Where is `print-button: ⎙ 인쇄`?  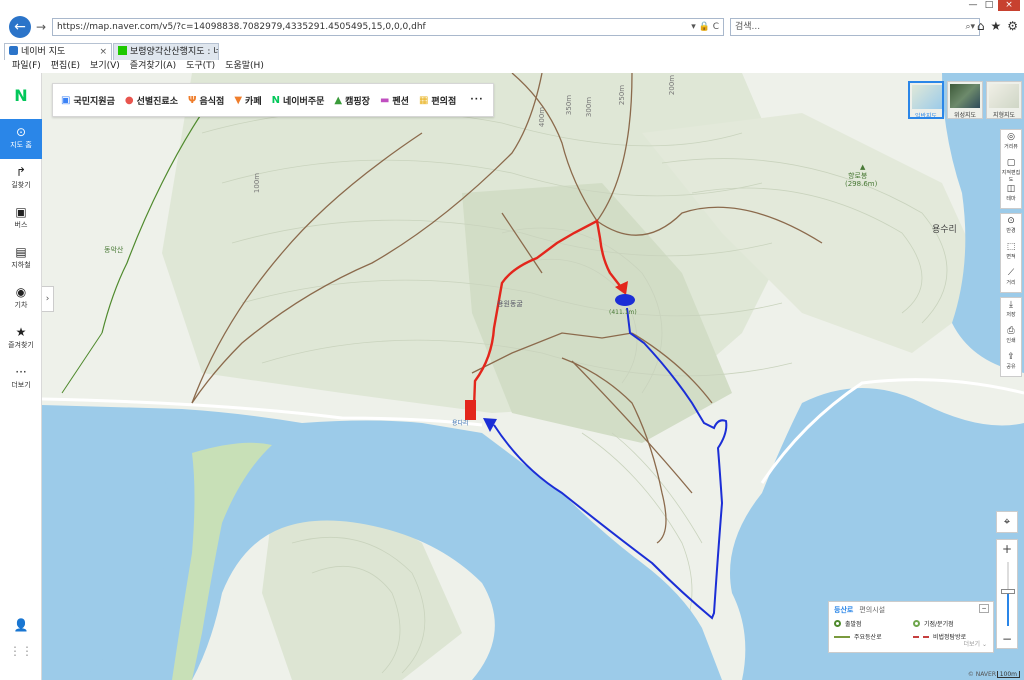 print-button: ⎙ 인쇄 is located at coordinates (1011, 337).